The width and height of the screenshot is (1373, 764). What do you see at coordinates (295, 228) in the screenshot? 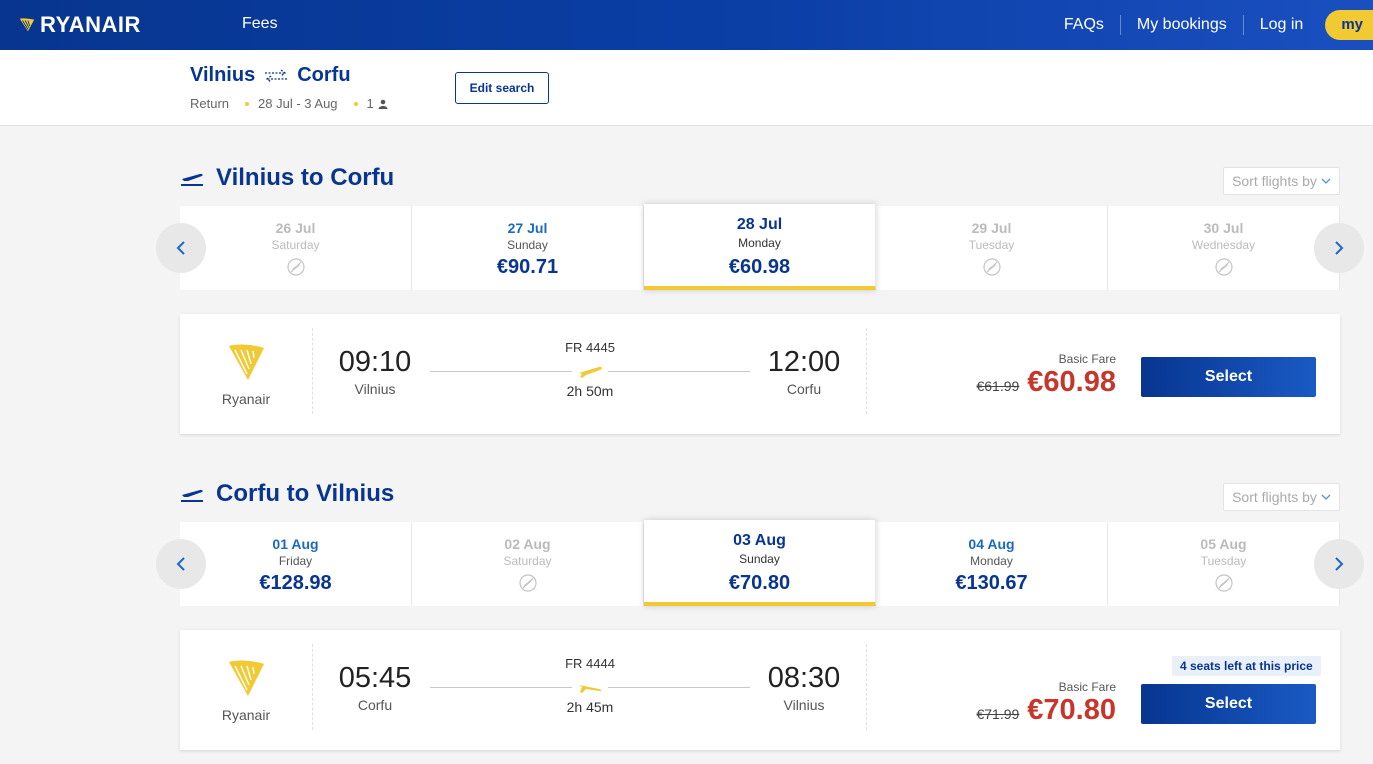
I see `date-label: 26 Jul` at bounding box center [295, 228].